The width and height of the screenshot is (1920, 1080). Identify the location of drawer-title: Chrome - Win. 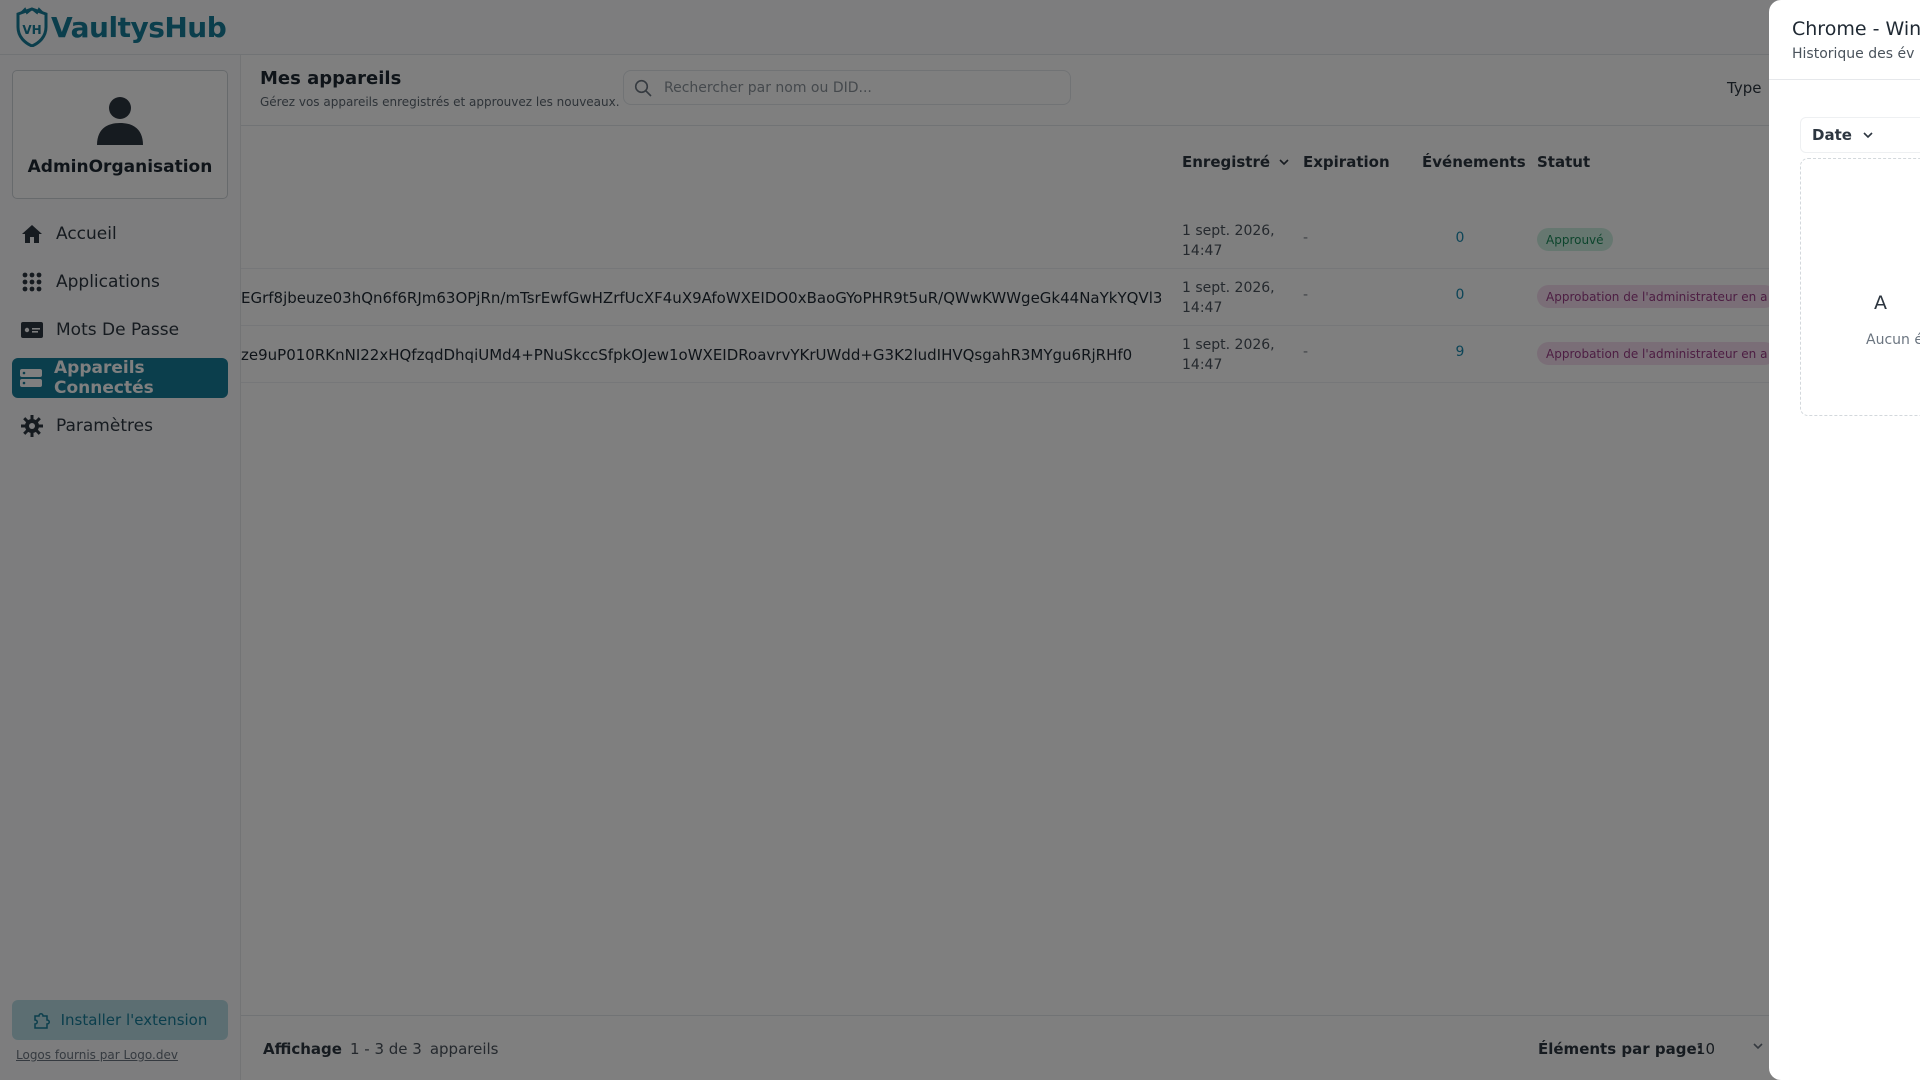
(1856, 29).